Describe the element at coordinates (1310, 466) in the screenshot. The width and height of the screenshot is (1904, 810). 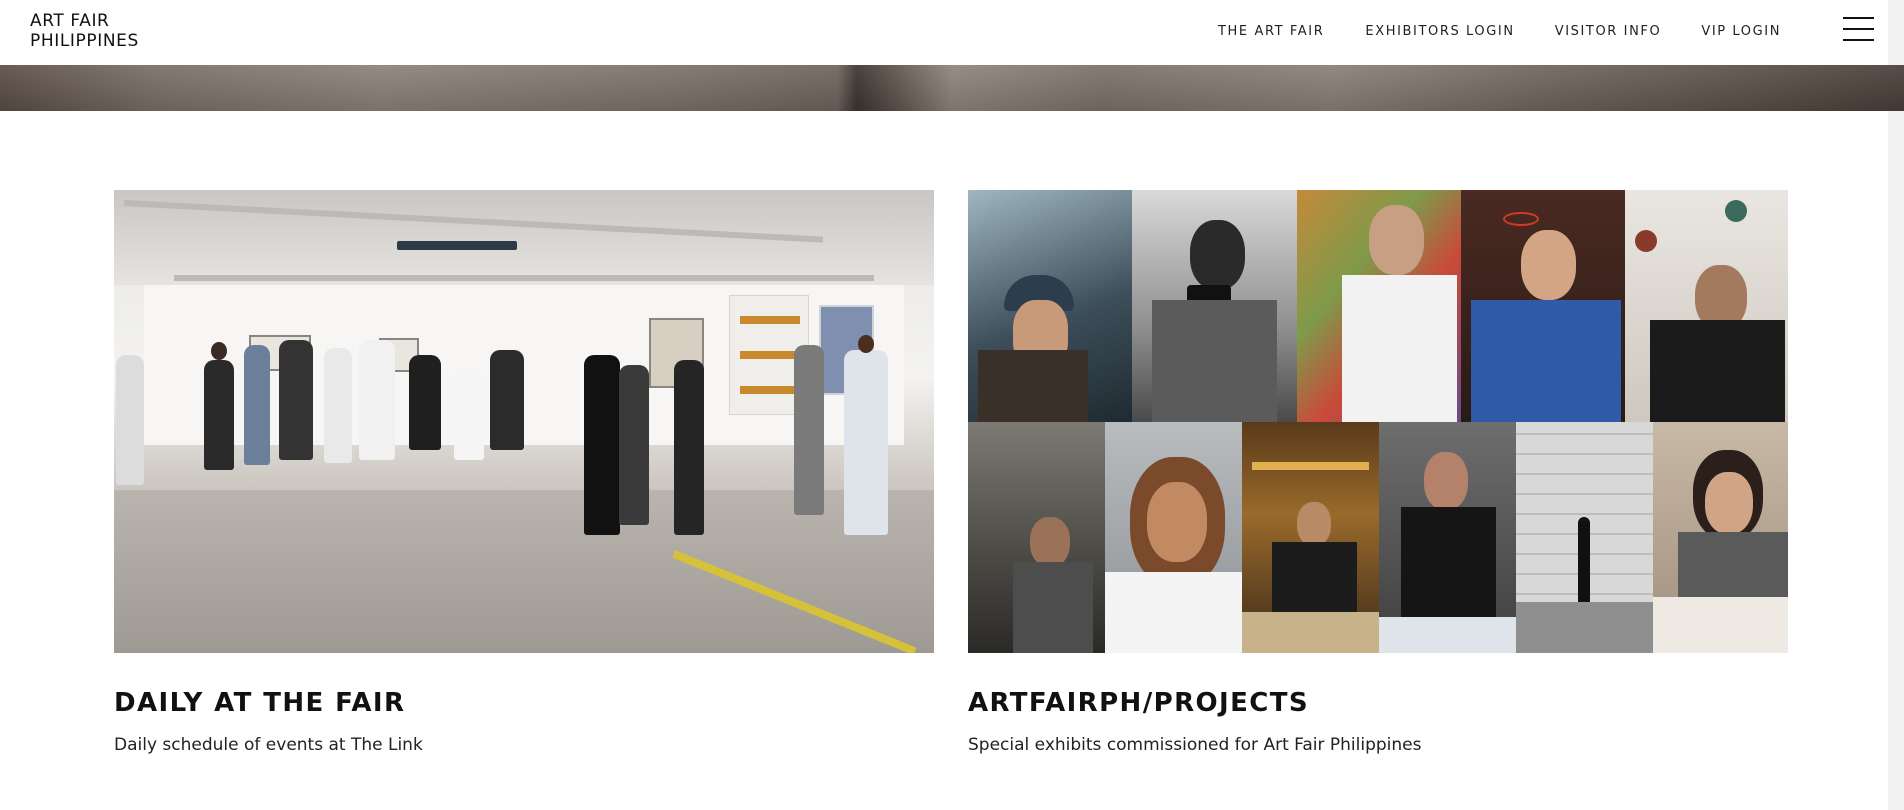
I see `shelf-shape` at that location.